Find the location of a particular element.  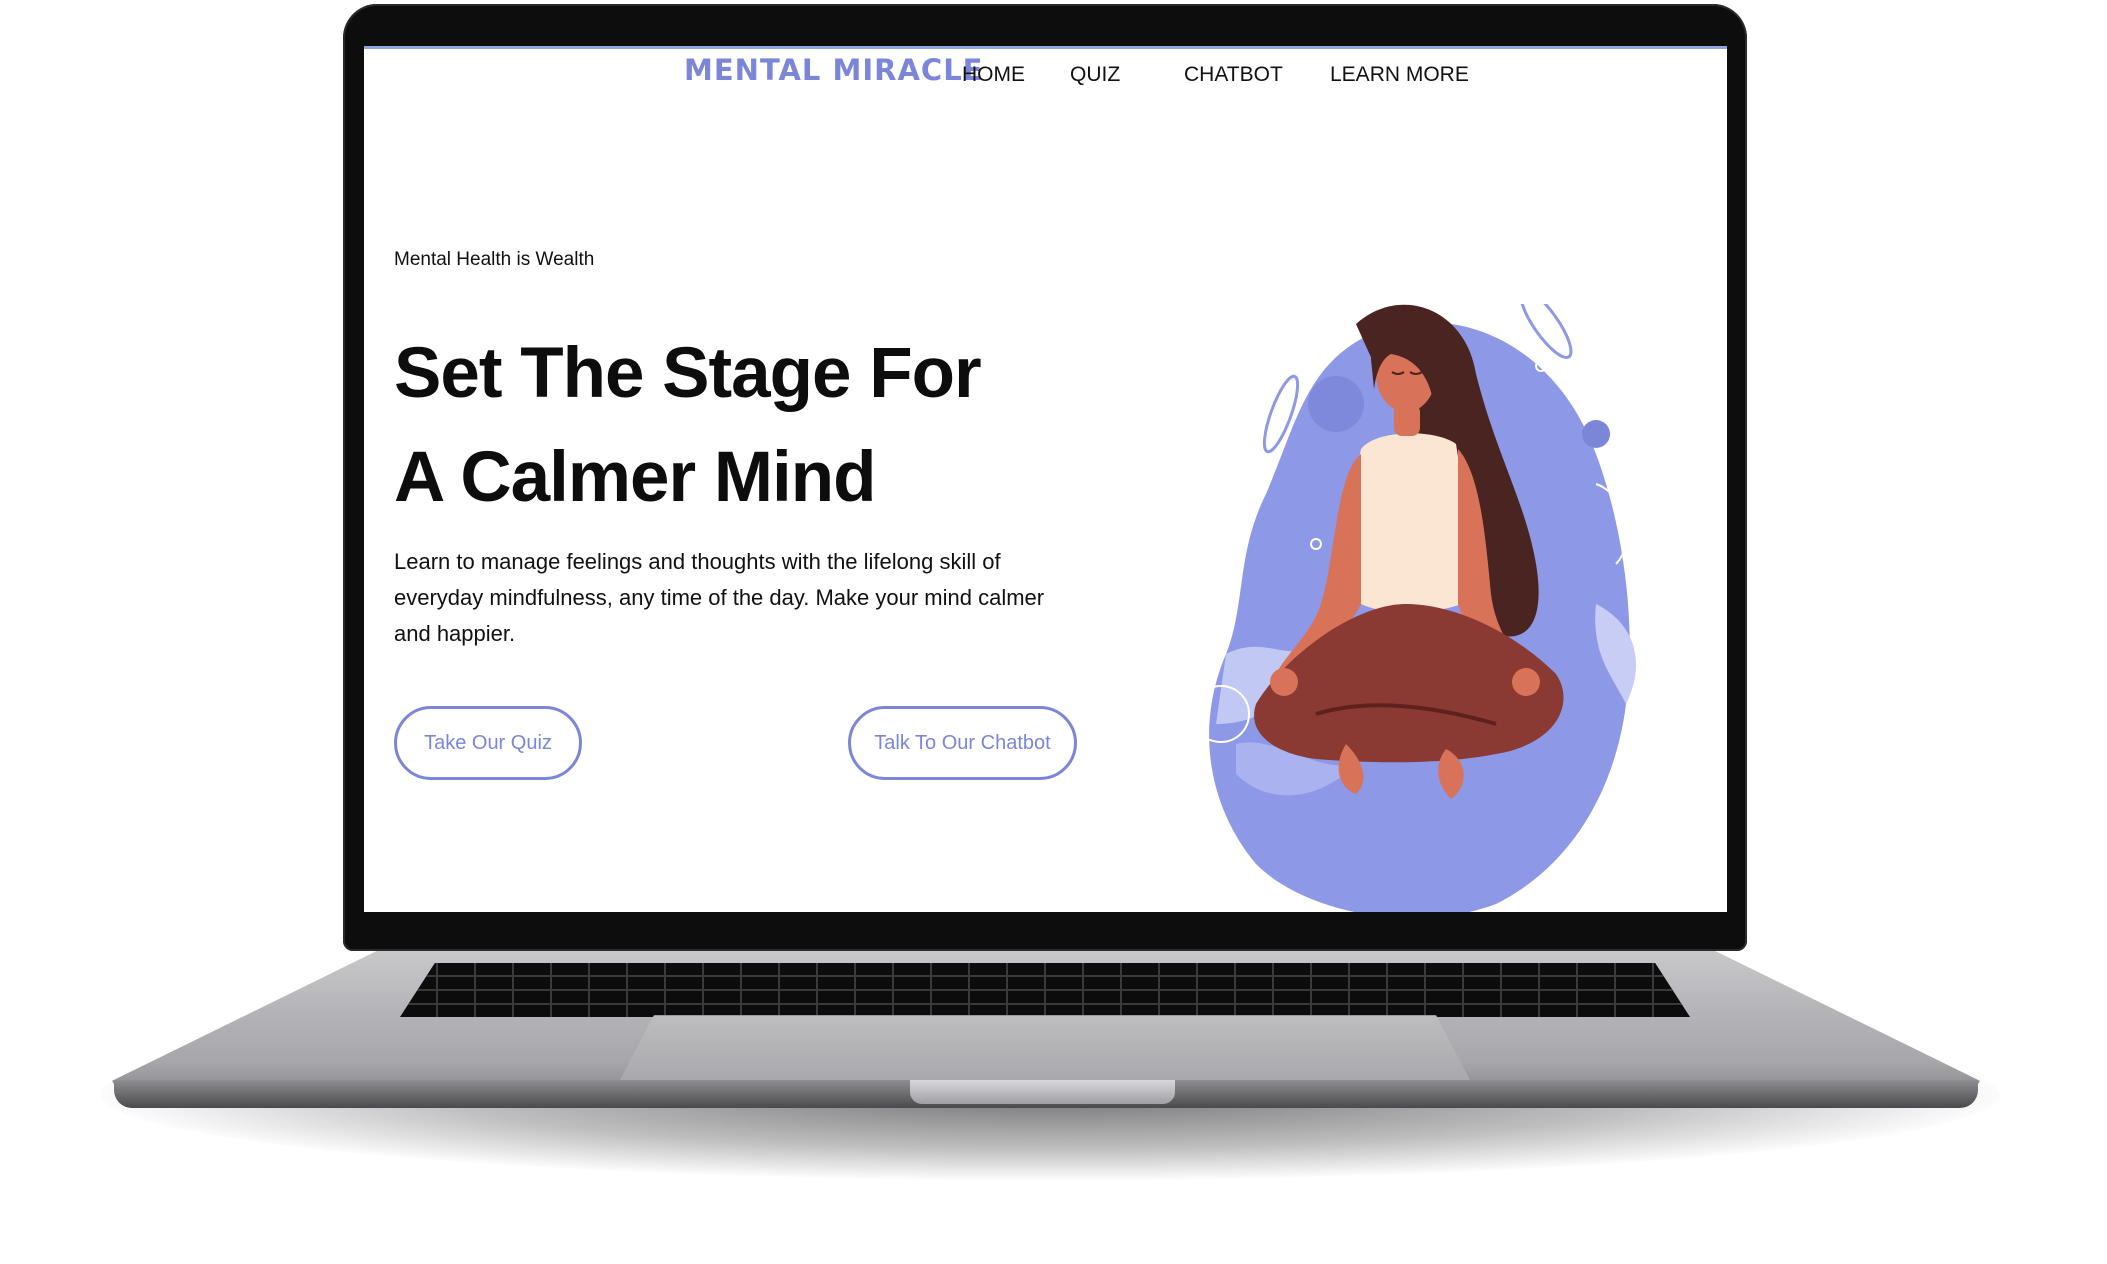

woman-hand-left is located at coordinates (1284, 682).